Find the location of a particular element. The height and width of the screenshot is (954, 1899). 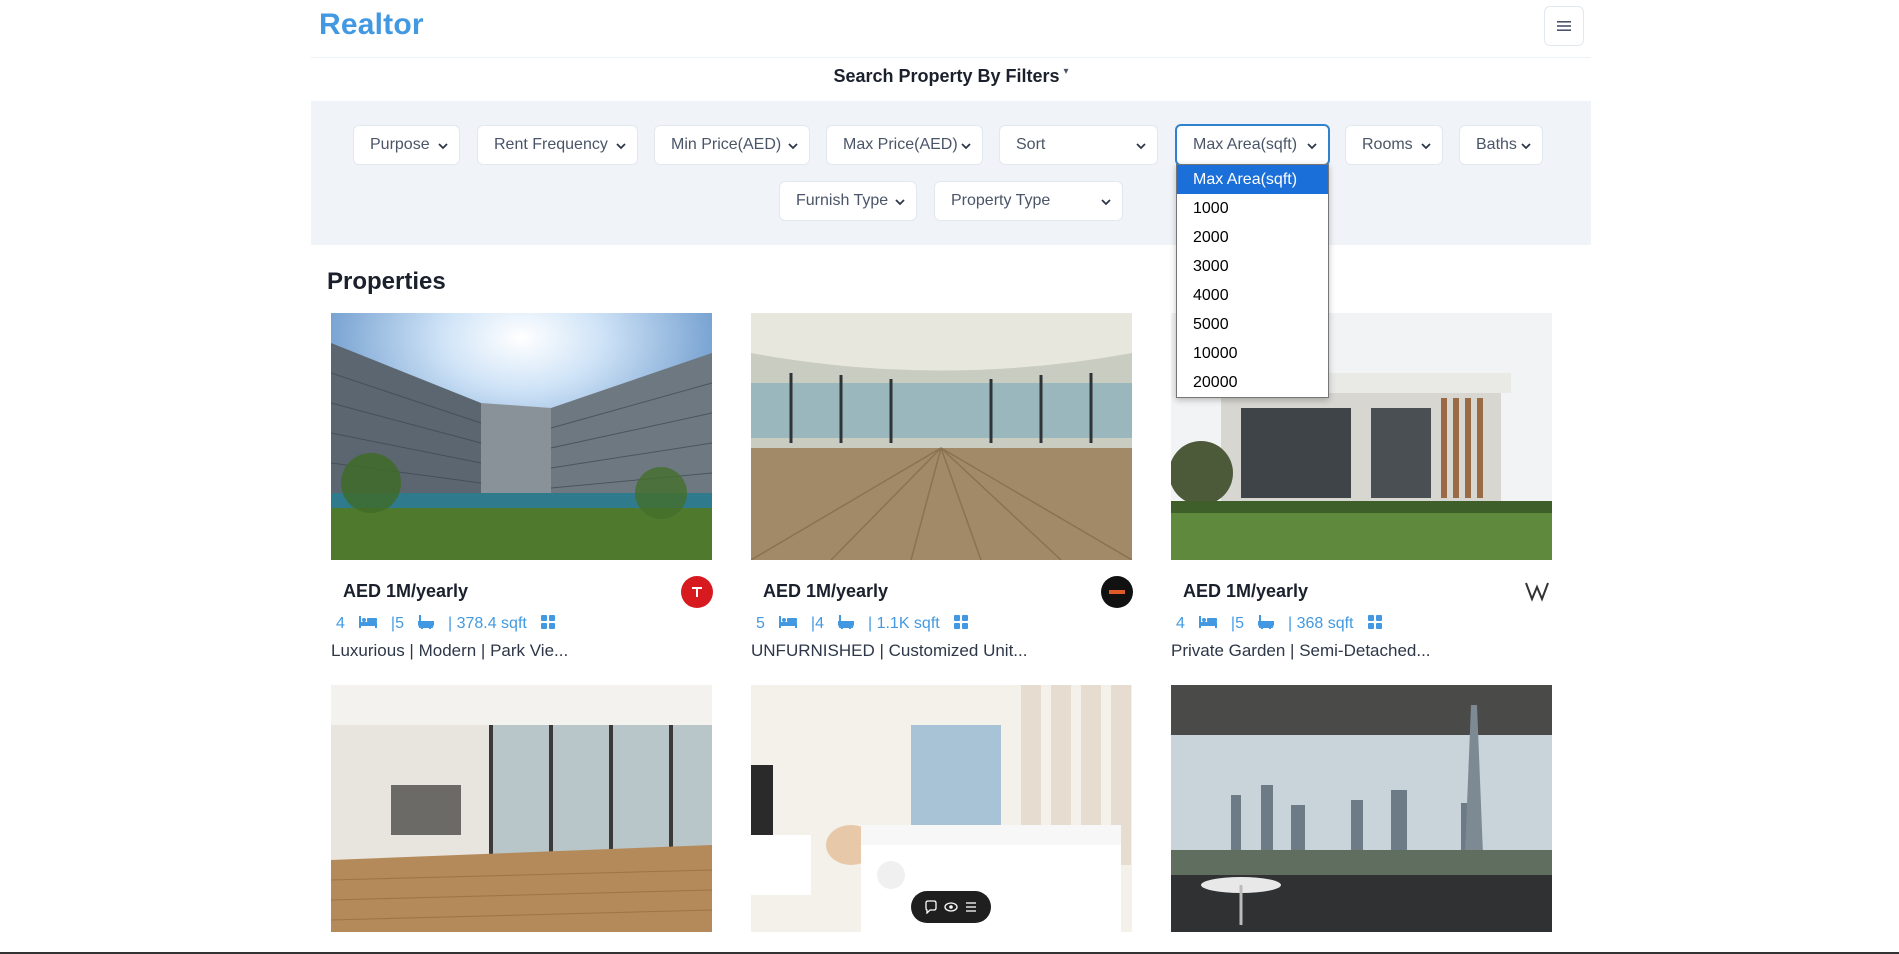

property-meta: 5 |4 | 1.1K sqft is located at coordinates (869, 624).